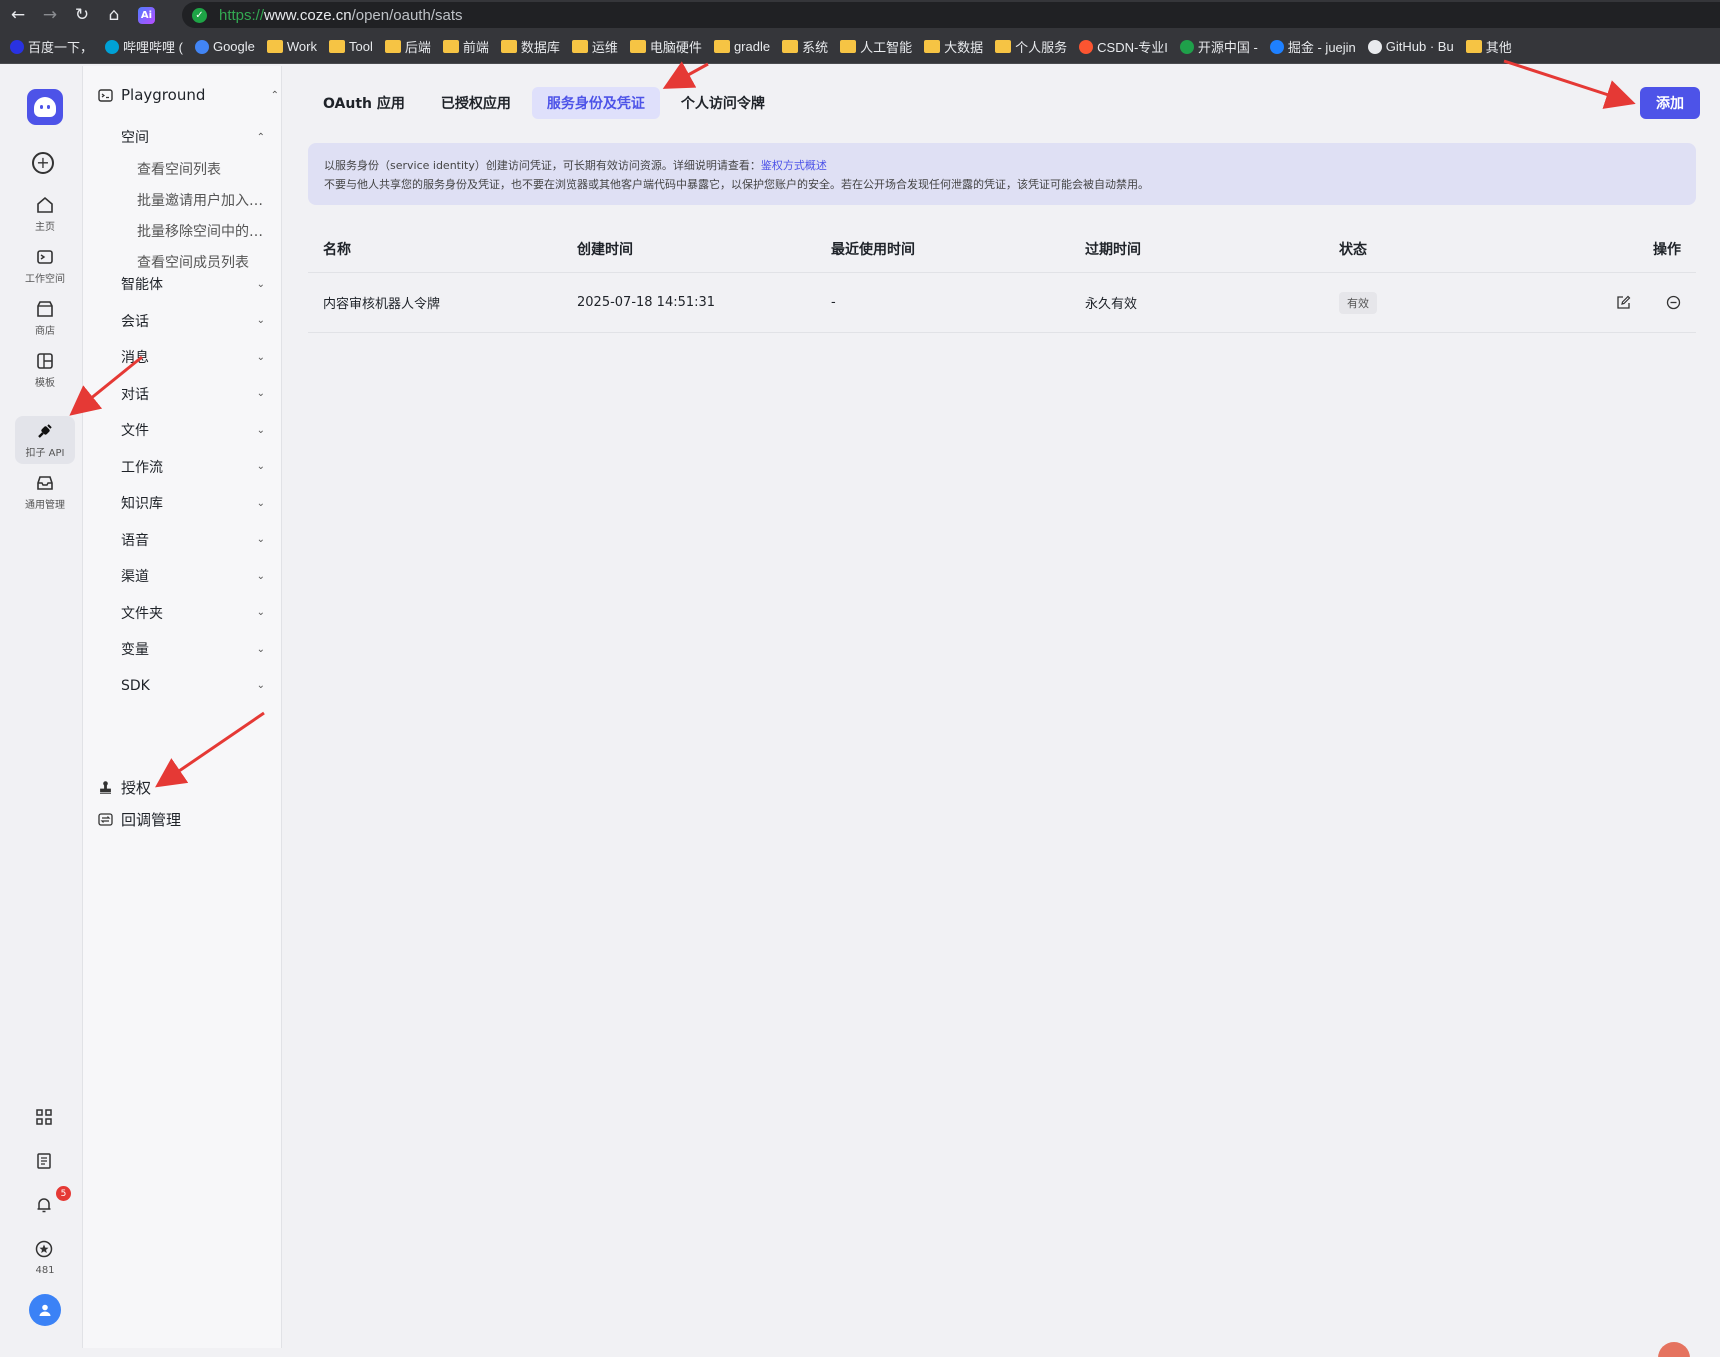  I want to click on tab-oauth-apps: OAuth 应用, so click(364, 103).